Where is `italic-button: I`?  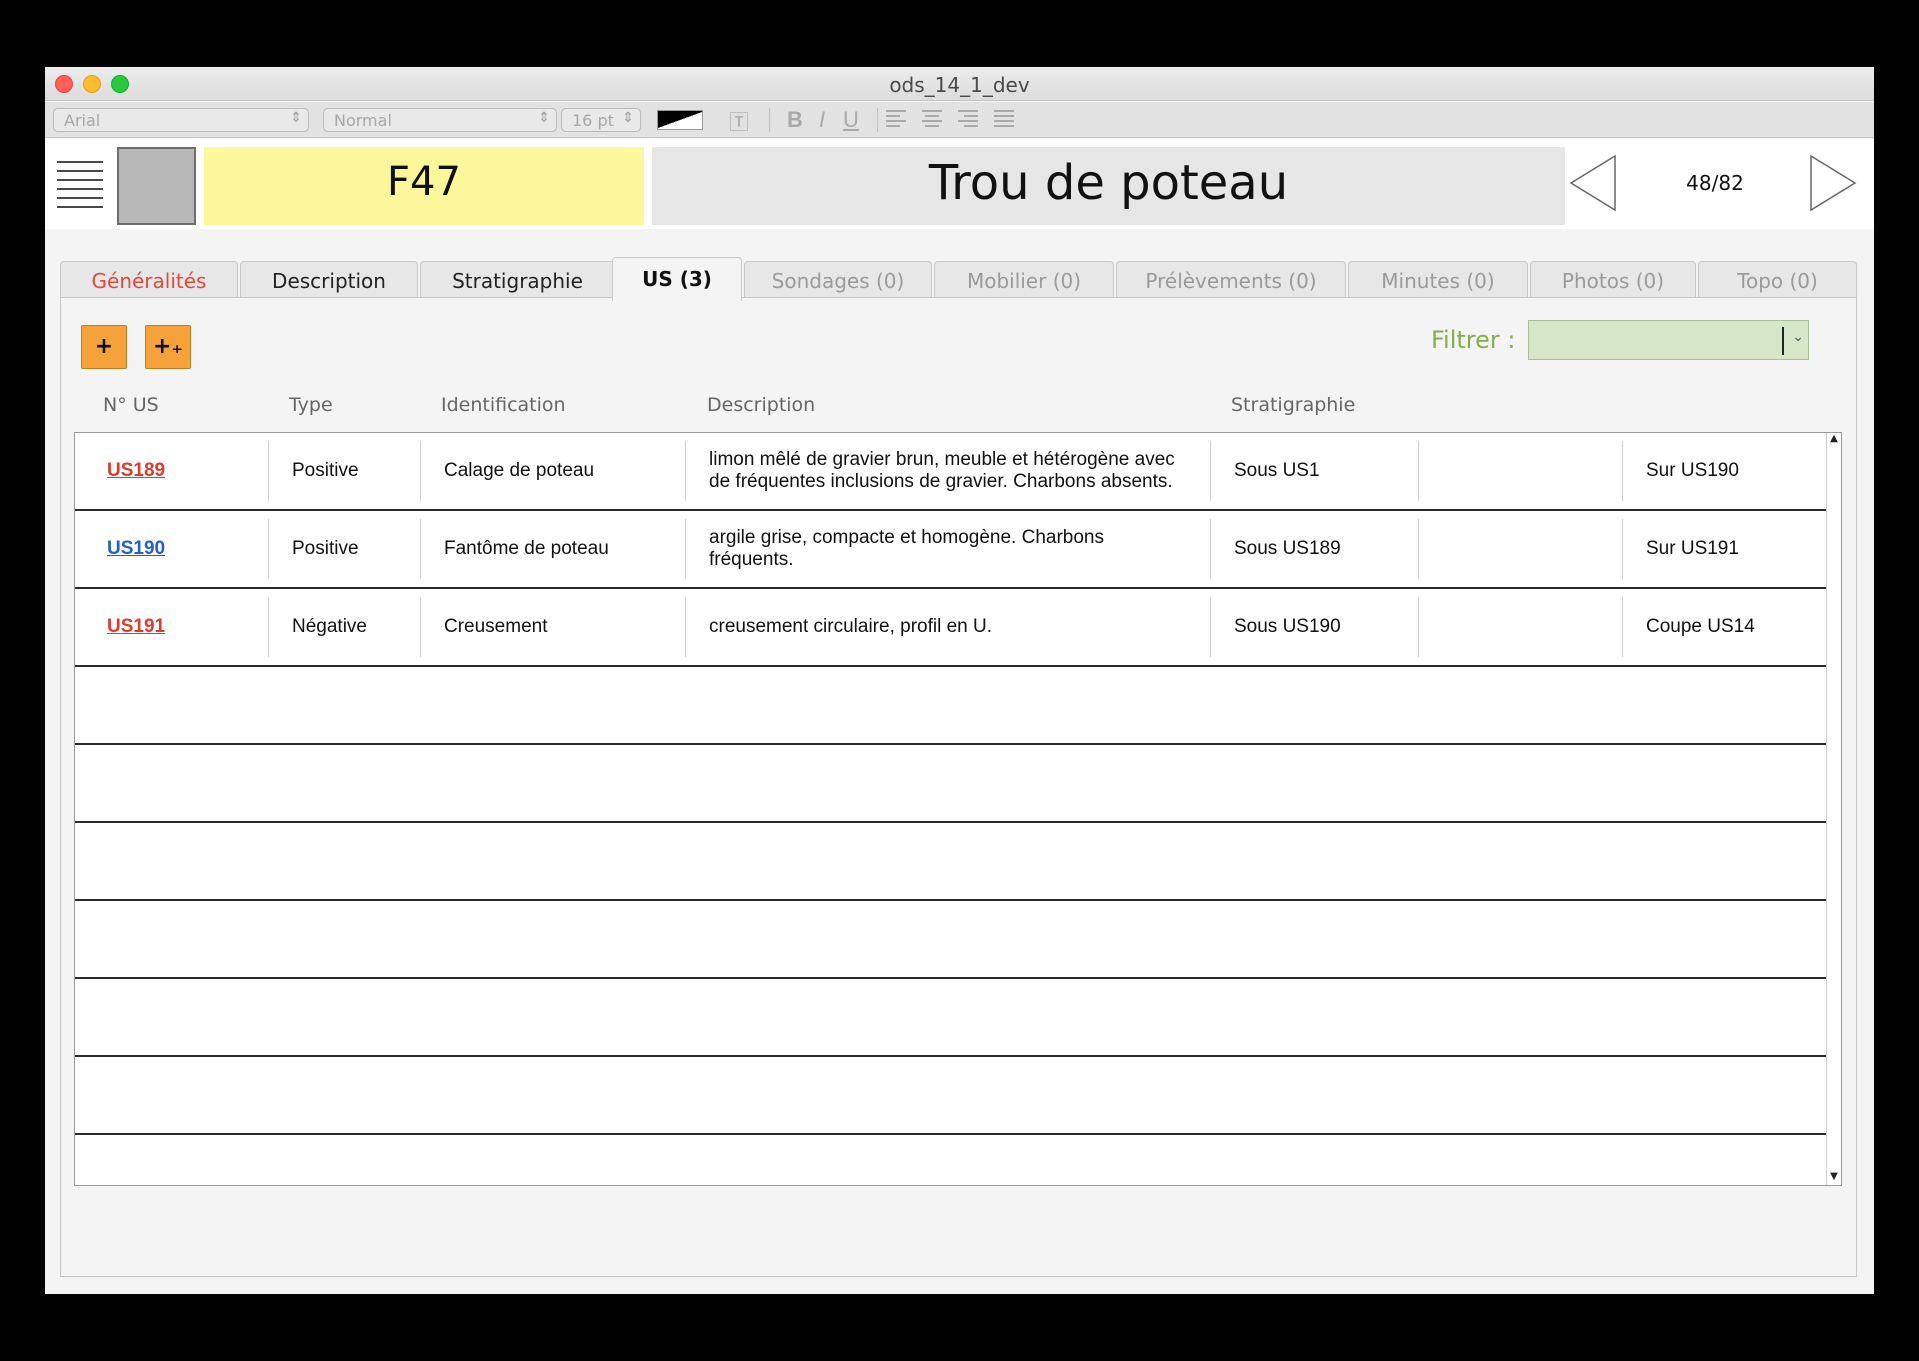 italic-button: I is located at coordinates (822, 120).